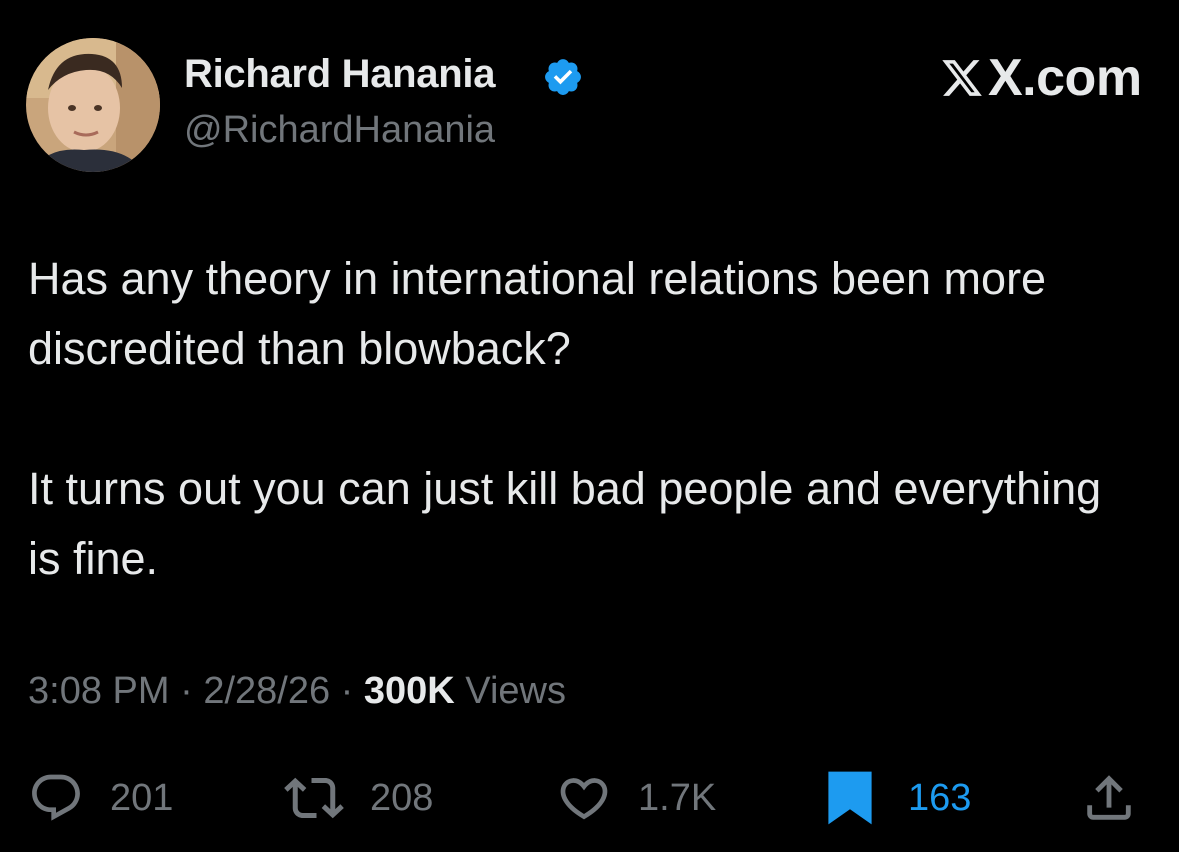  Describe the element at coordinates (266, 691) in the screenshot. I see `tweet-date: 2/28/26` at that location.